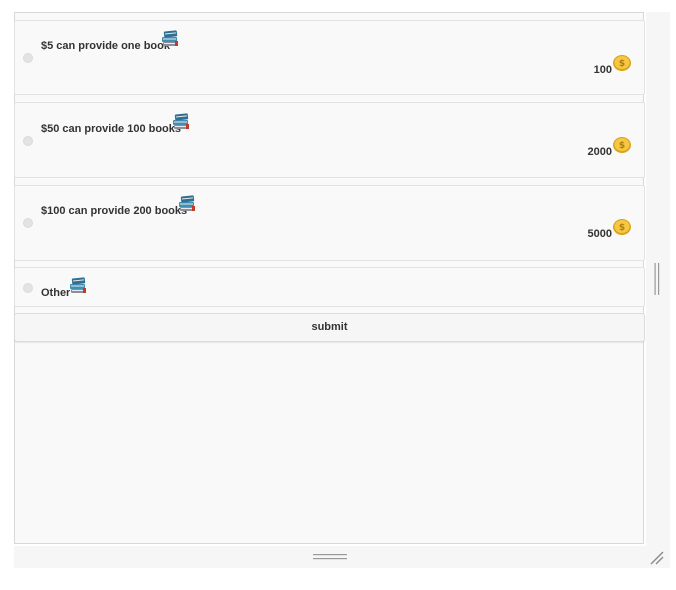 The image size is (676, 590). What do you see at coordinates (105, 46) in the screenshot?
I see `option-label: $5 can provide one book` at bounding box center [105, 46].